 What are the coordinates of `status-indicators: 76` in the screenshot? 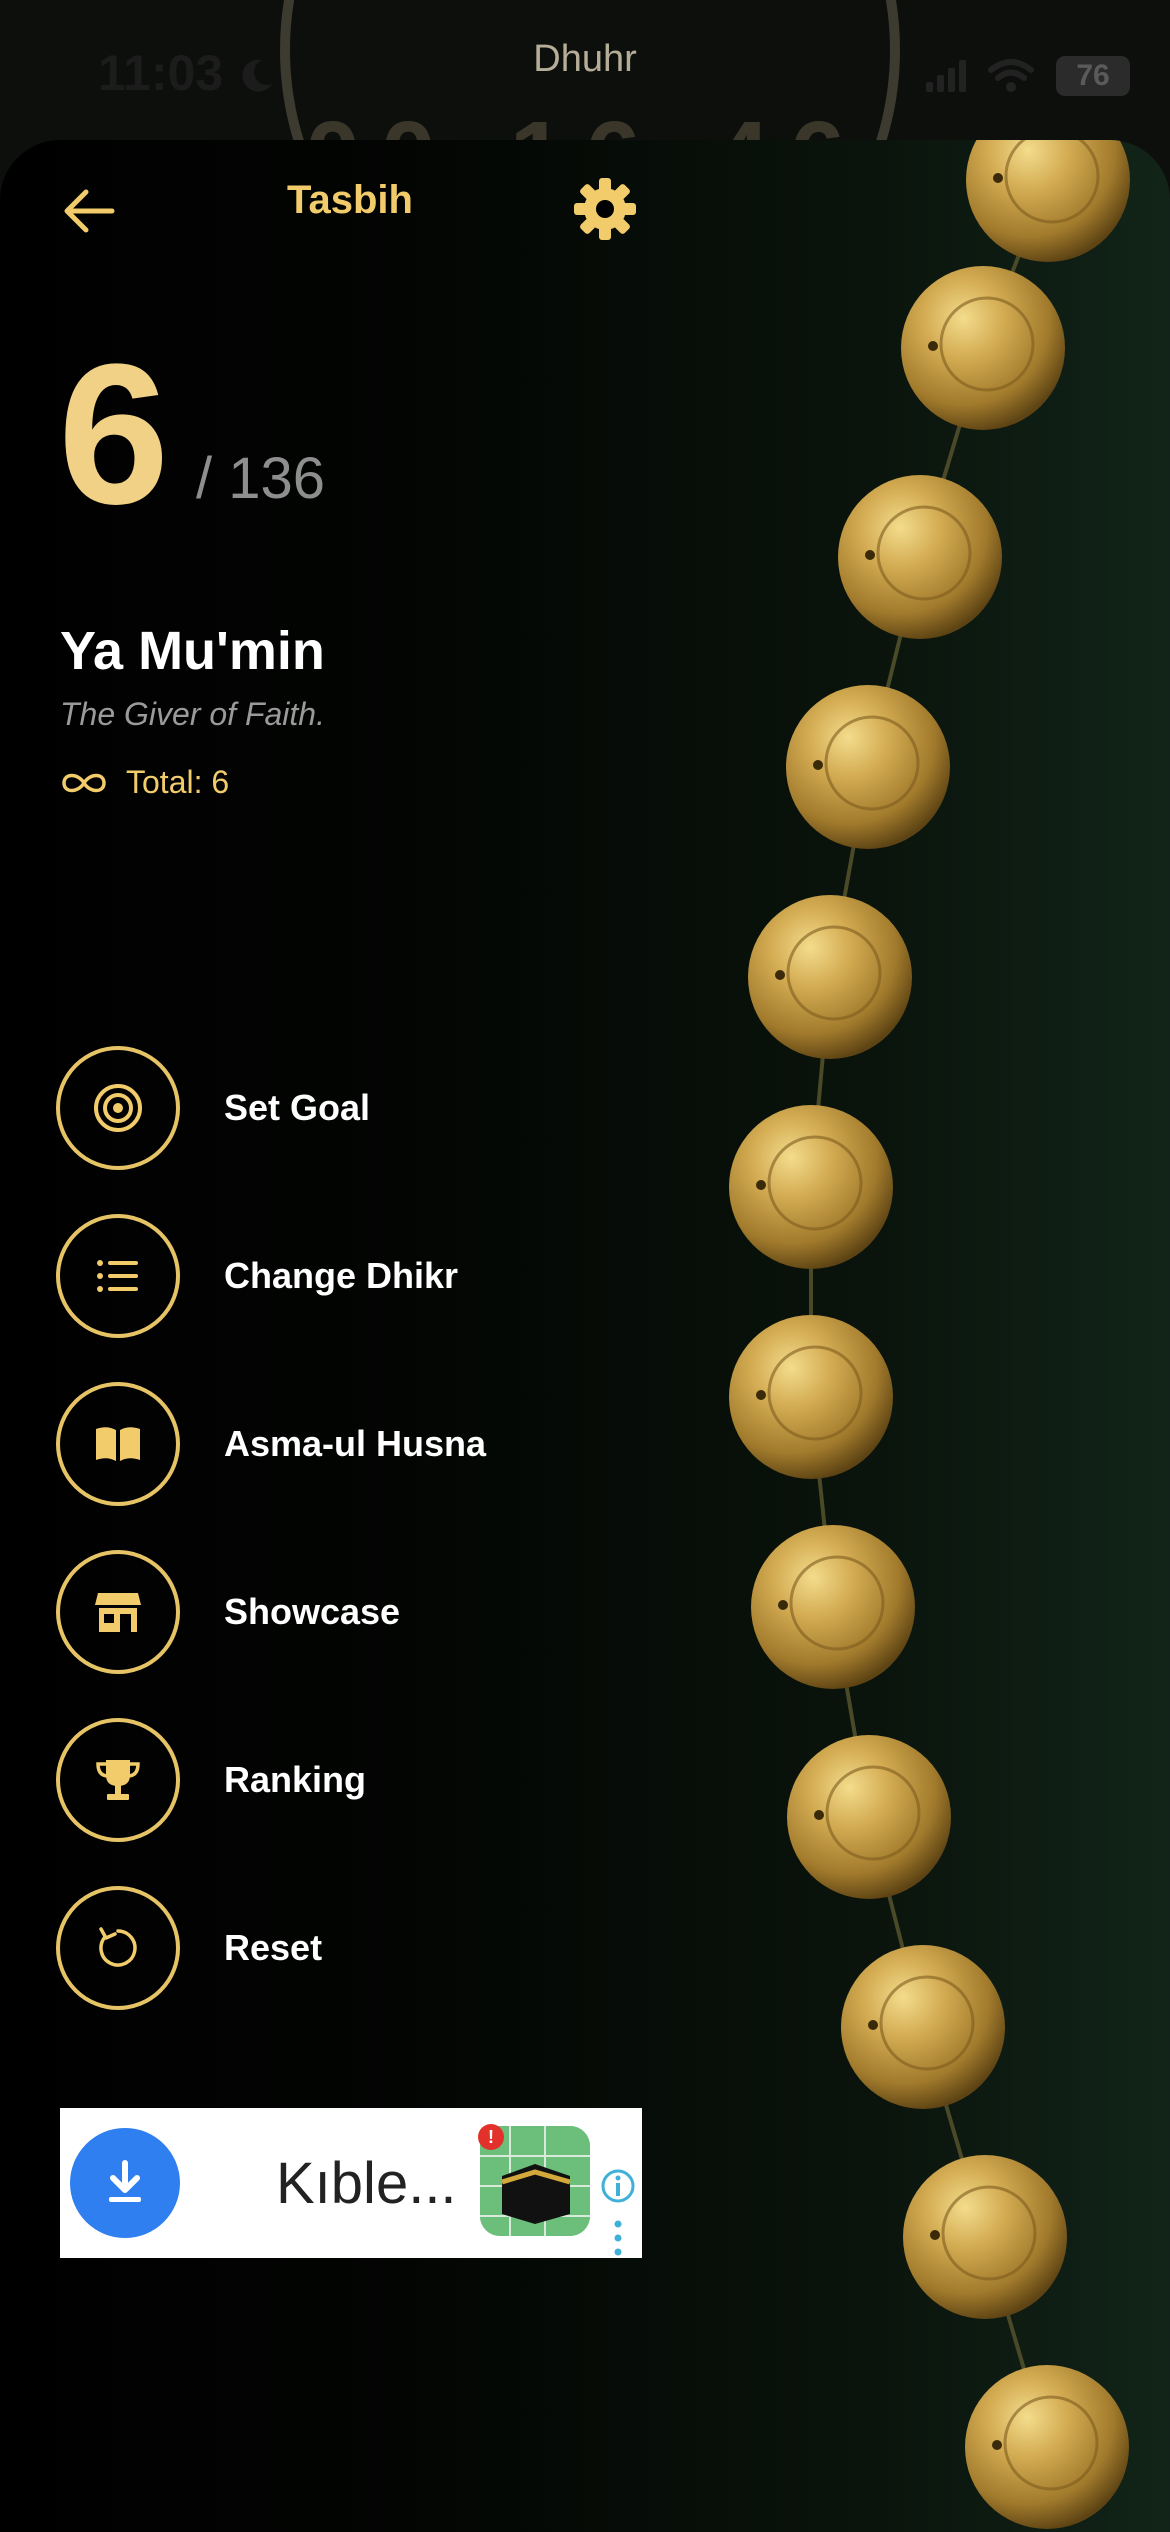 It's located at (1028, 76).